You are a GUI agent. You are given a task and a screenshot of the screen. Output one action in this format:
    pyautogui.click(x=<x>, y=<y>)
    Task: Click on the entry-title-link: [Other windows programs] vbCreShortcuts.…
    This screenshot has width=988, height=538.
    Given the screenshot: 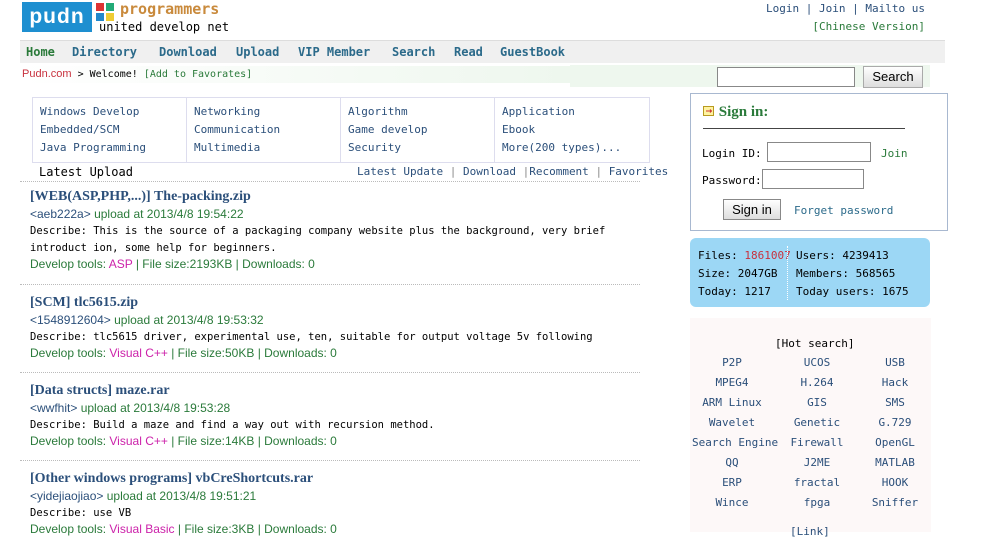 What is the action you would take?
    pyautogui.click(x=335, y=479)
    